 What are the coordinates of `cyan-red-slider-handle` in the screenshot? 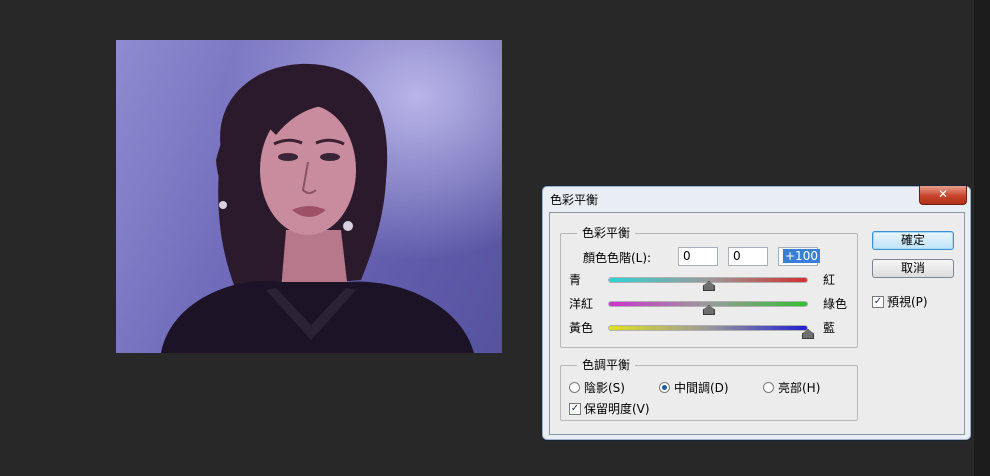 It's located at (709, 286).